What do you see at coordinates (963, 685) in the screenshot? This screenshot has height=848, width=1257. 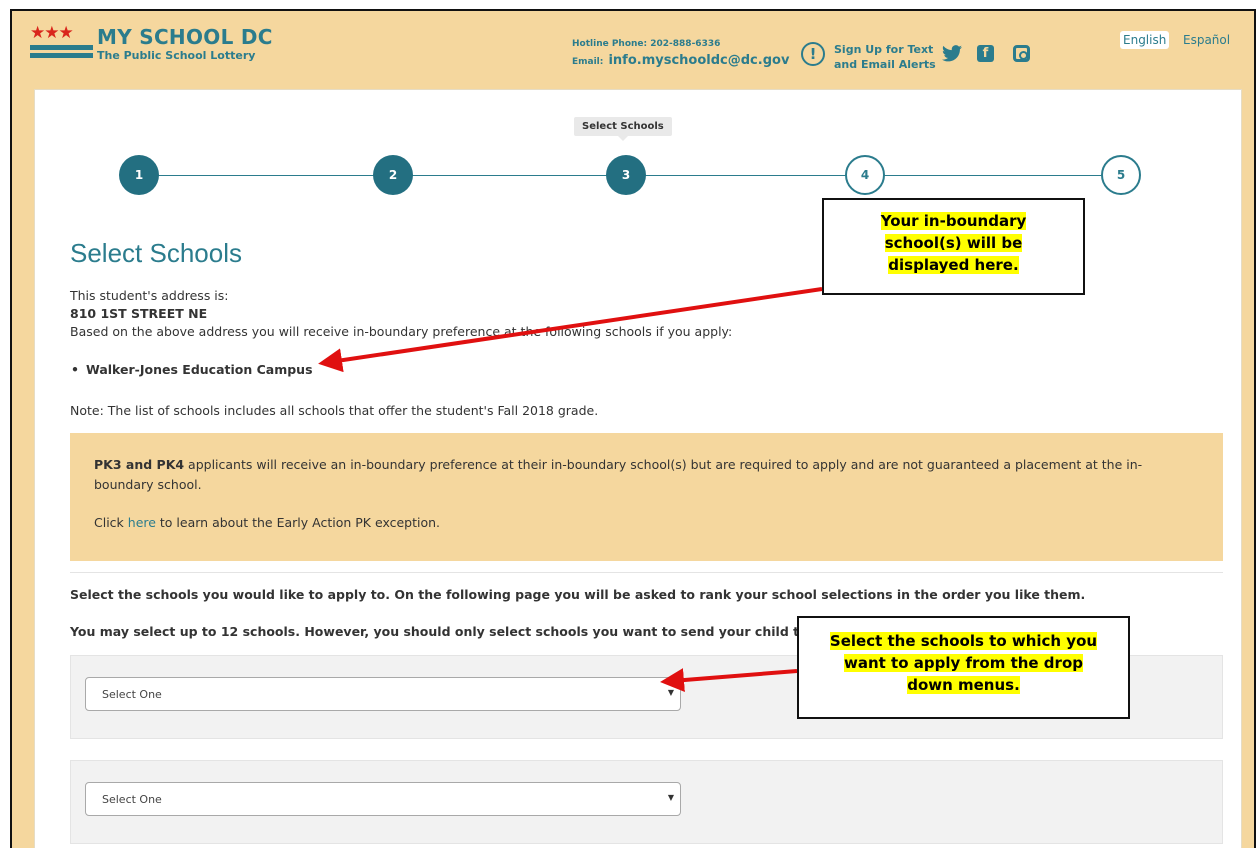 I see `callout2-line3: down menus.` at bounding box center [963, 685].